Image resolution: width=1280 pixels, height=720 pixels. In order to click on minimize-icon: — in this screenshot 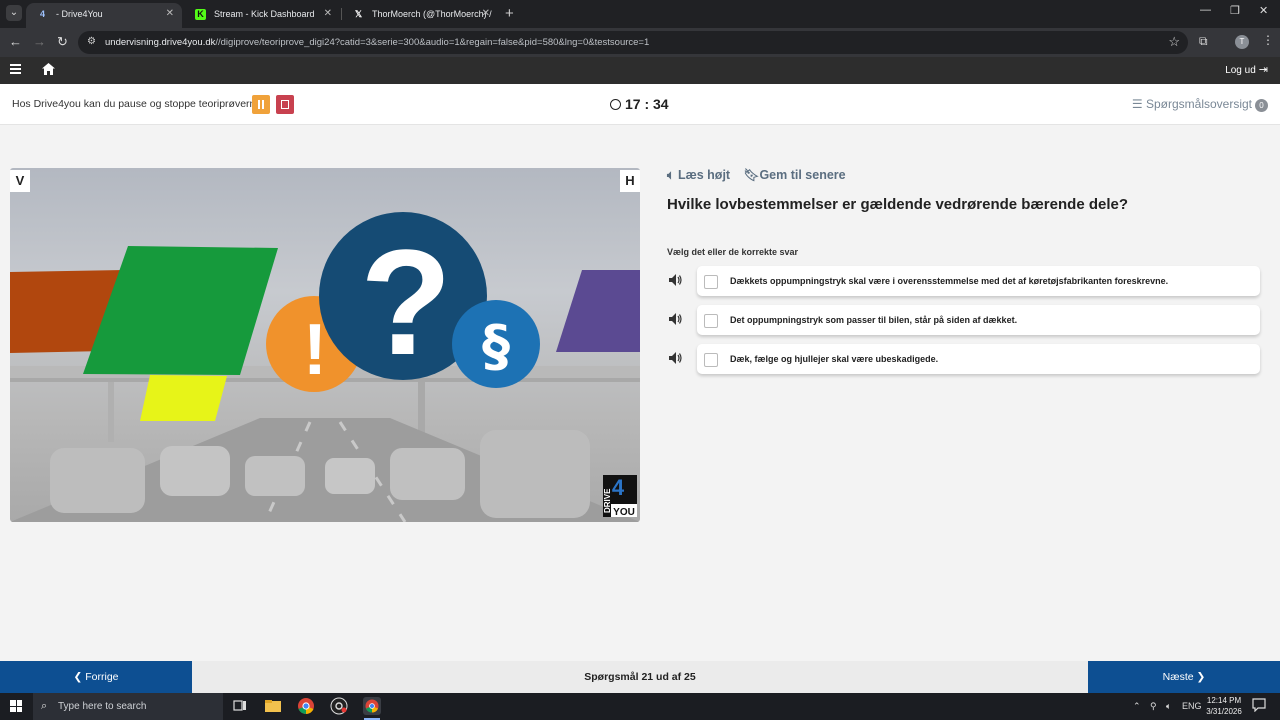, I will do `click(1205, 10)`.